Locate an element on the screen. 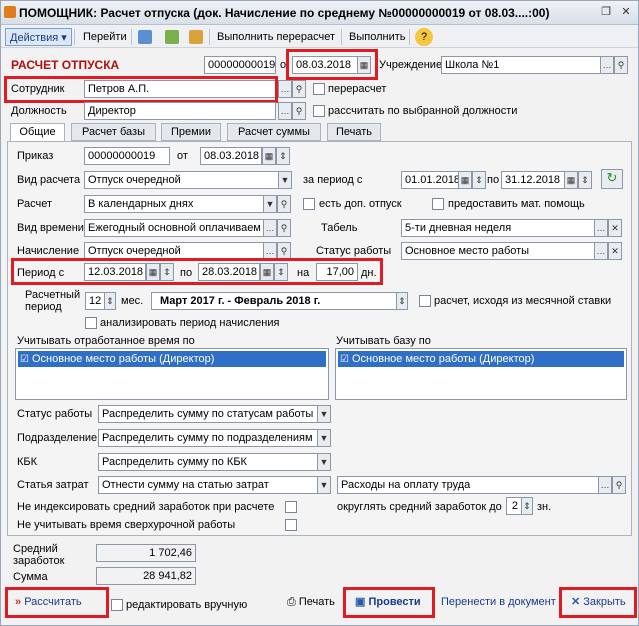 Image resolution: width=639 pixels, height=626 pixels. worked-time-list: ☑ Основное место работы (Директор) is located at coordinates (172, 374).